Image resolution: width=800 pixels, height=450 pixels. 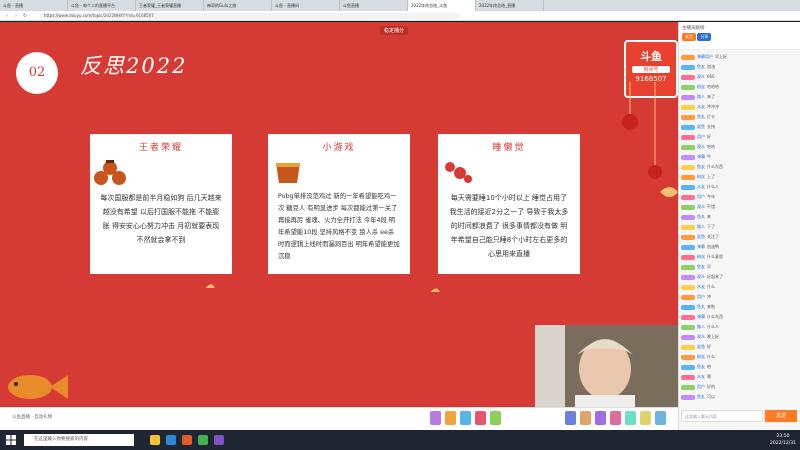 What do you see at coordinates (651, 69) in the screenshot?
I see `logo-sub: 房间号` at bounding box center [651, 69].